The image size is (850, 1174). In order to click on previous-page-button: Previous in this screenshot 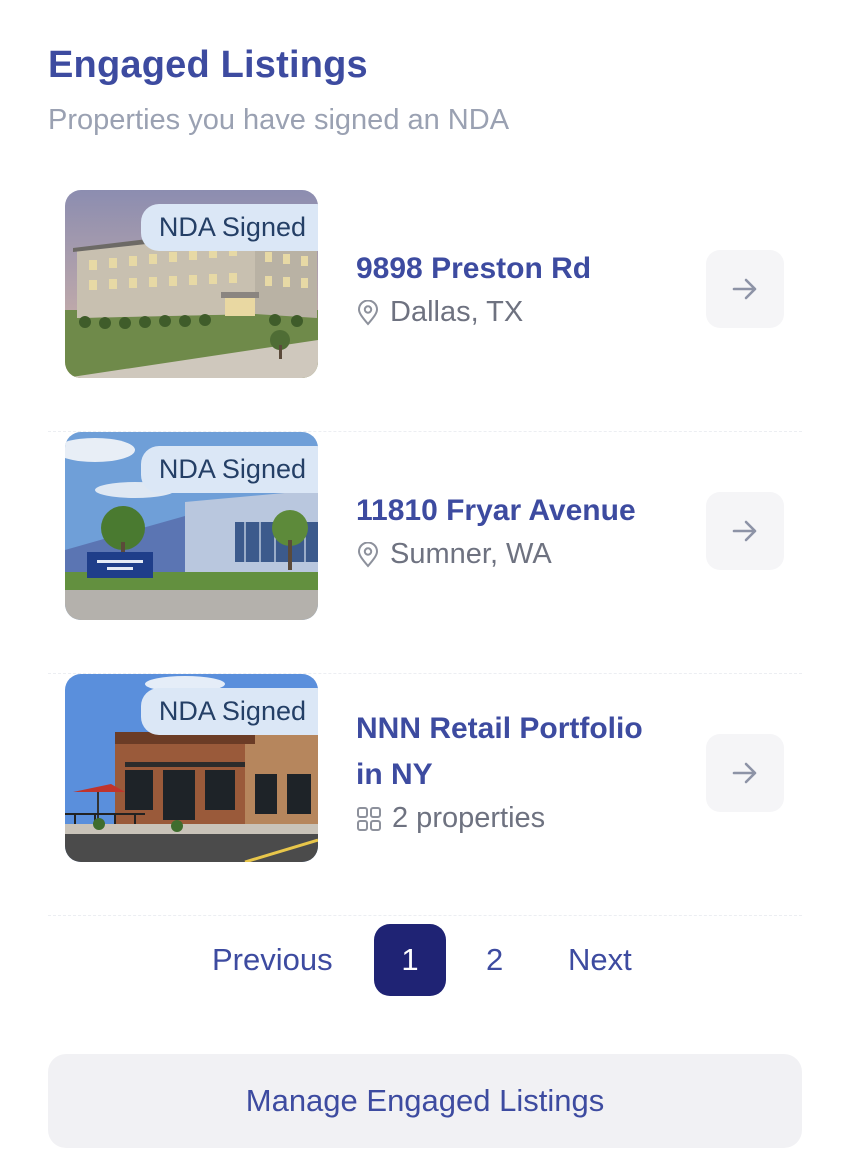, I will do `click(272, 960)`.